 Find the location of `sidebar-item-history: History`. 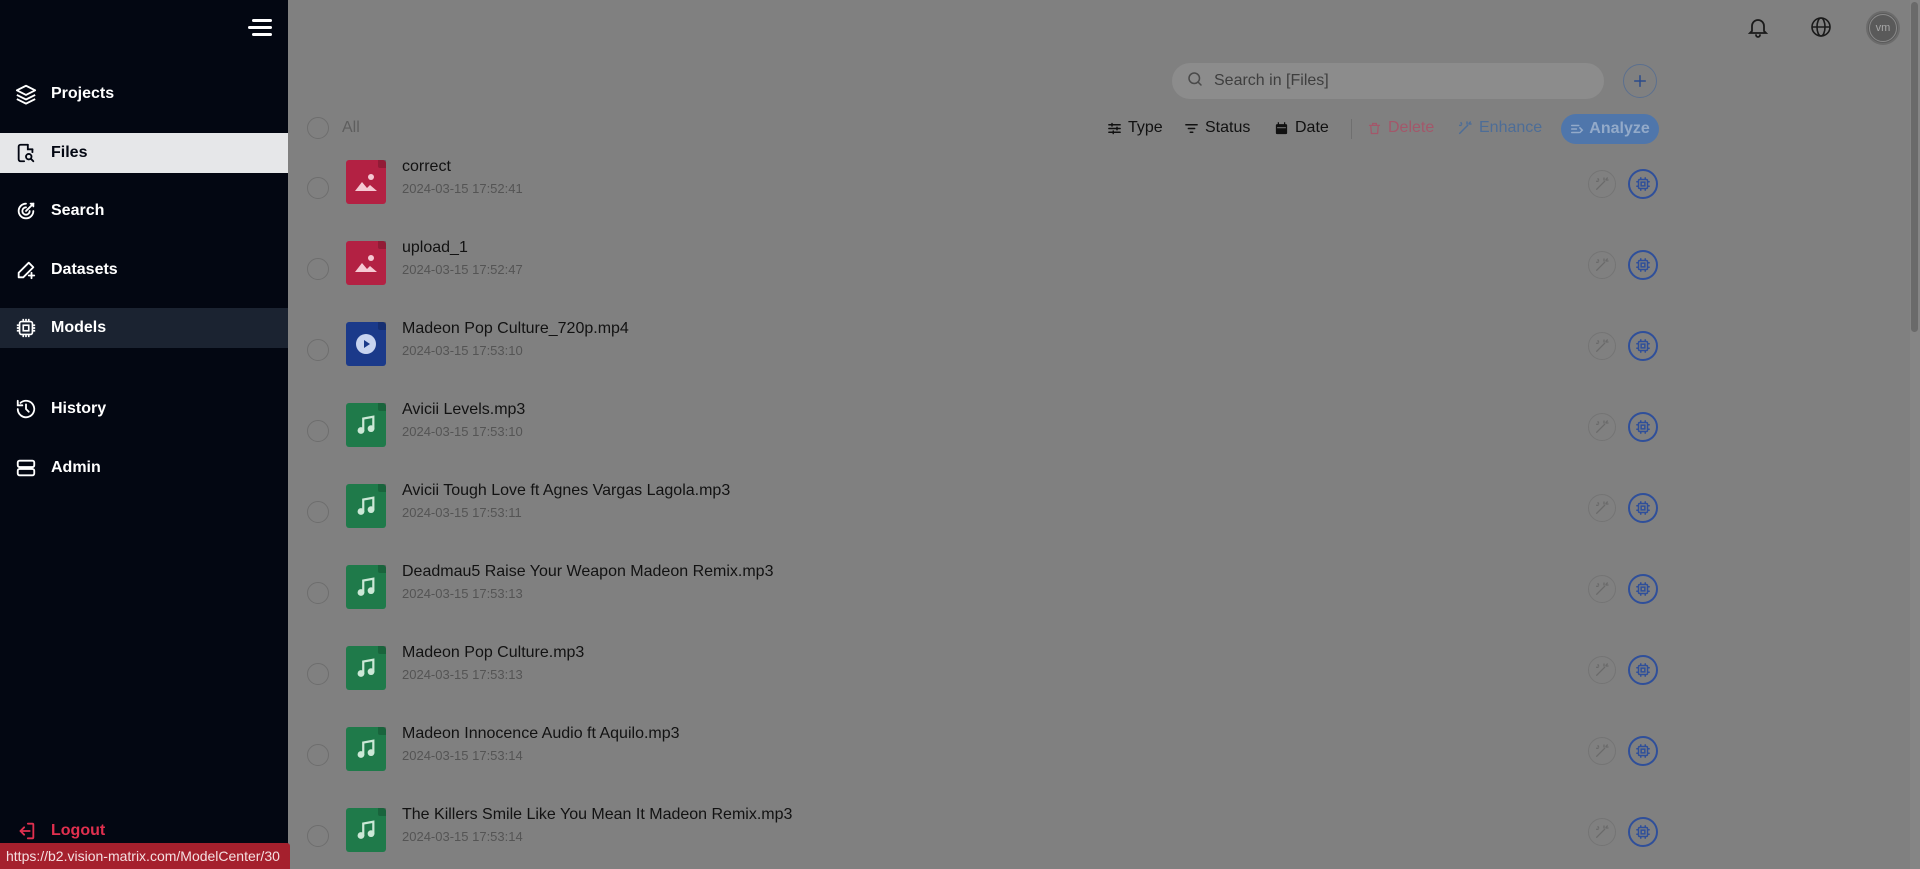

sidebar-item-history: History is located at coordinates (144, 409).